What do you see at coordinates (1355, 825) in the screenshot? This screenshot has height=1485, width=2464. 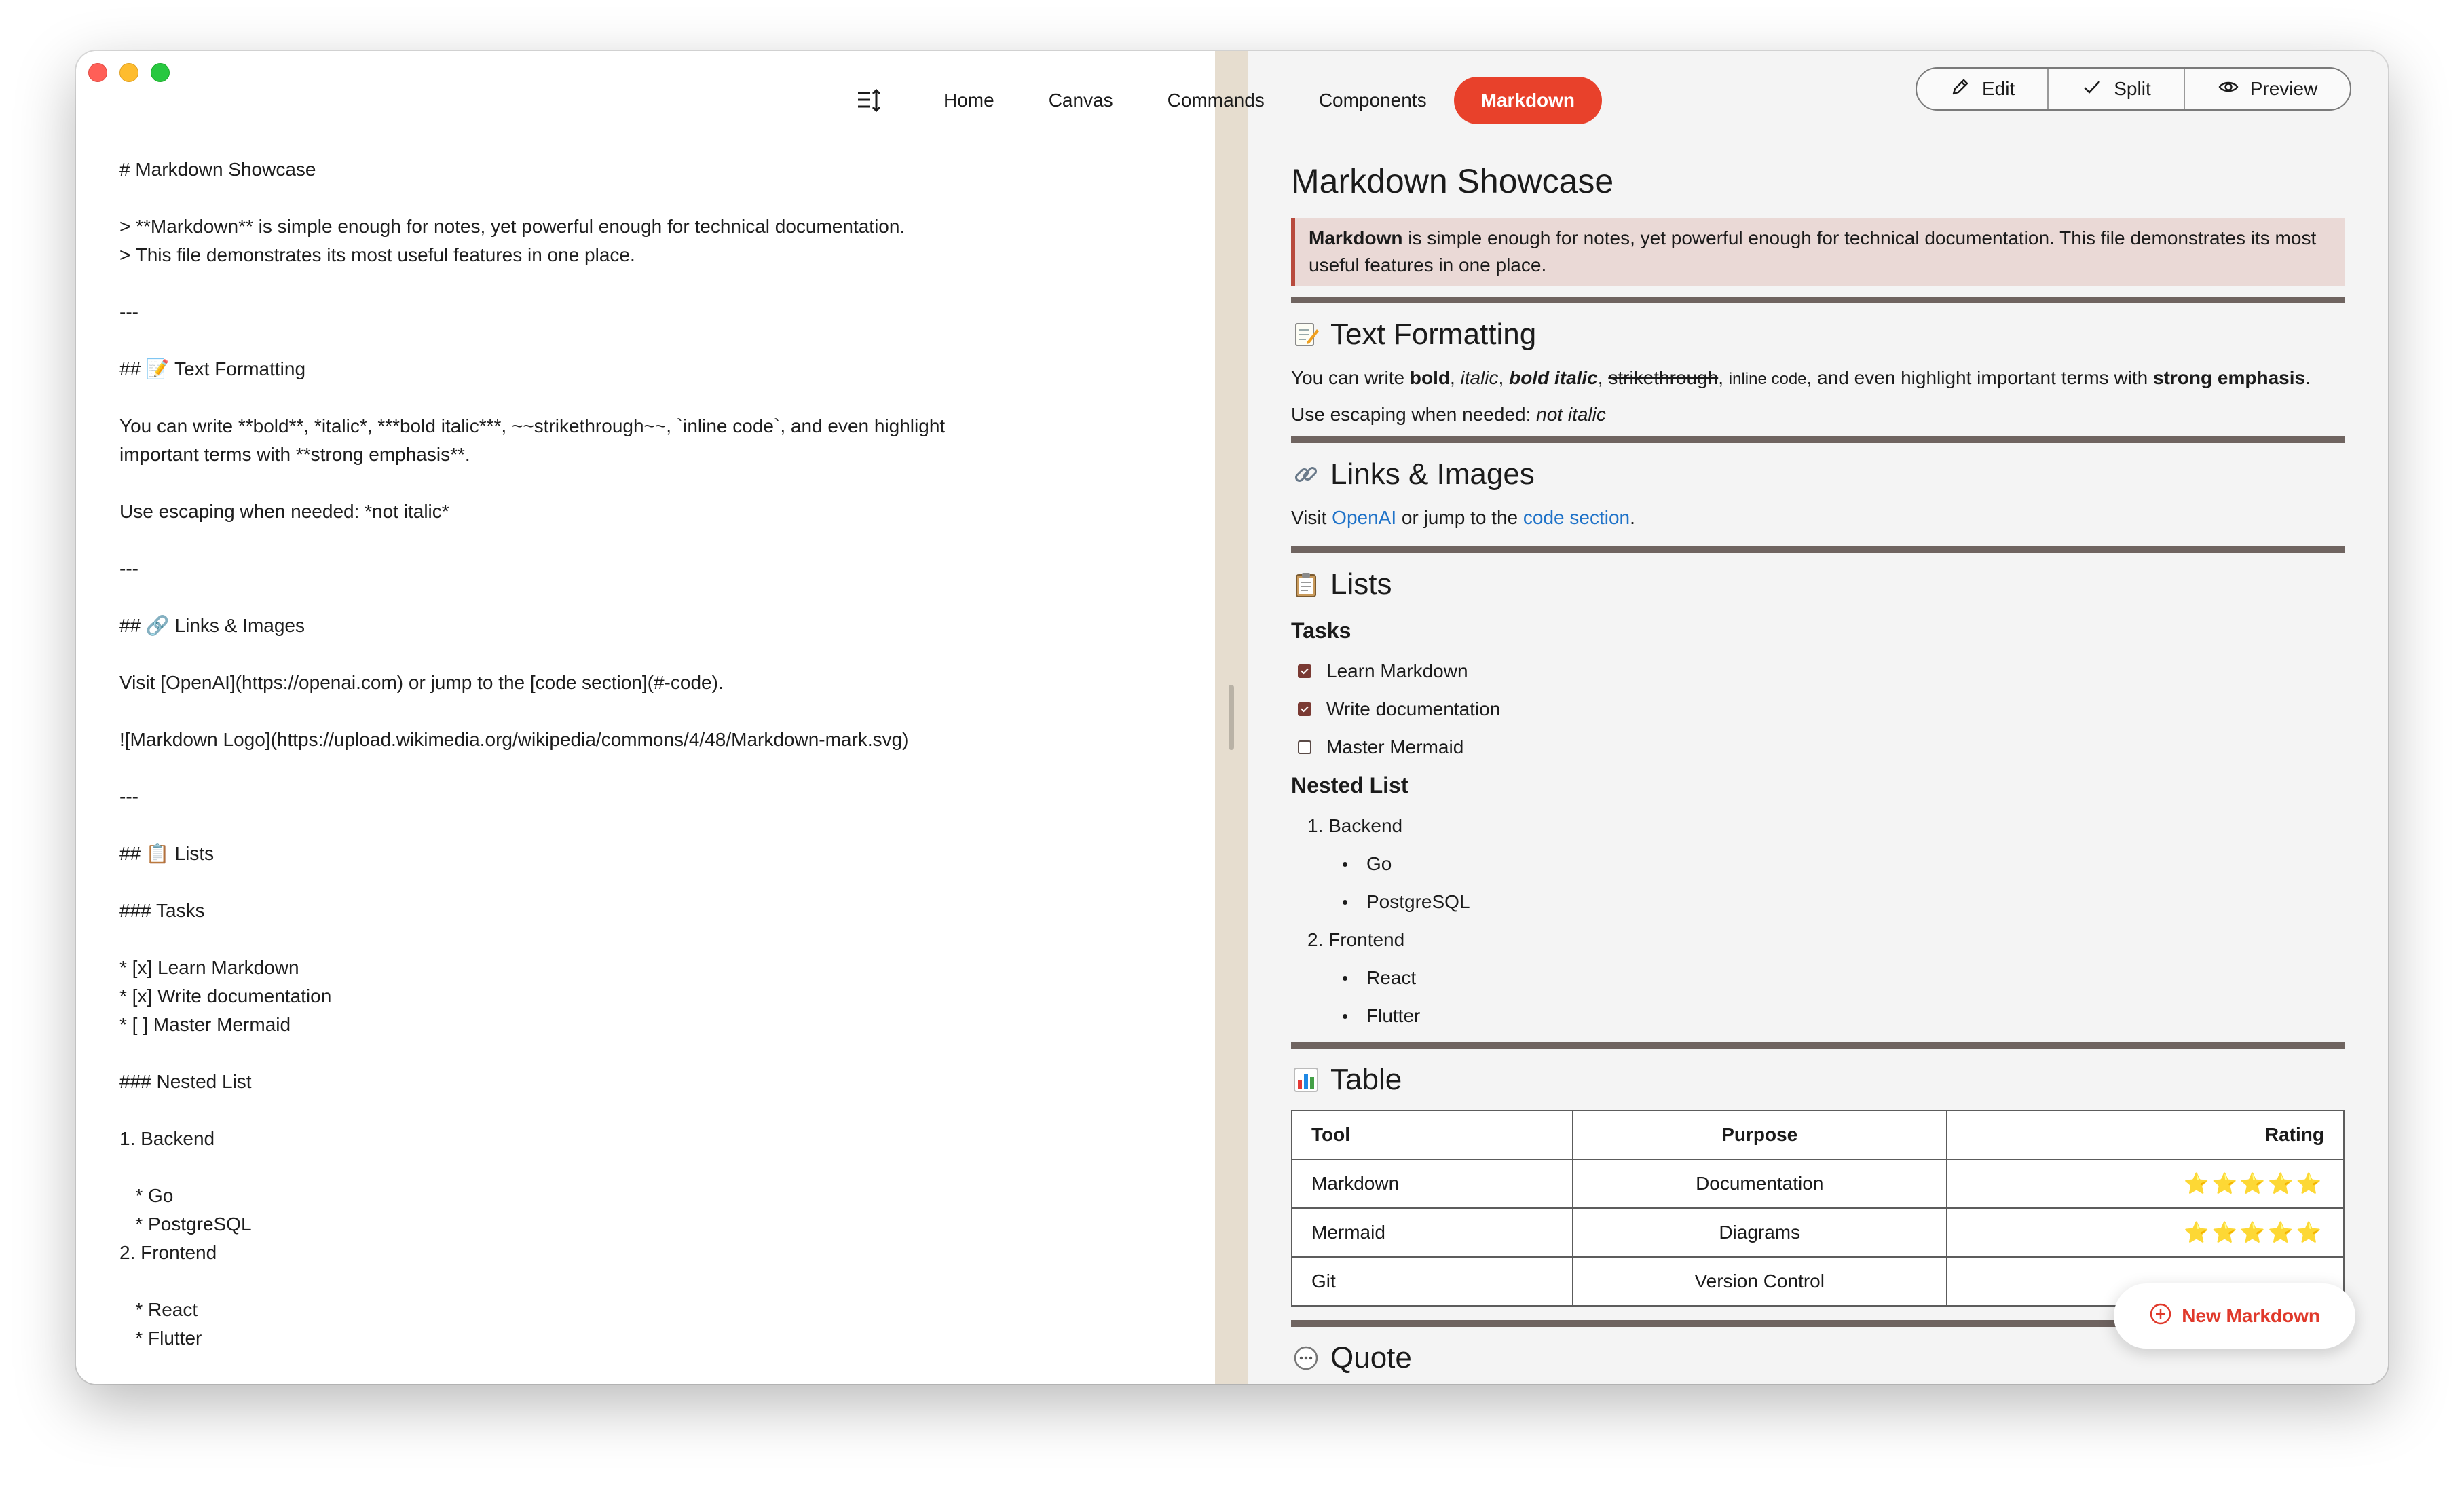 I see `ordered-list-item: 1. Backend` at bounding box center [1355, 825].